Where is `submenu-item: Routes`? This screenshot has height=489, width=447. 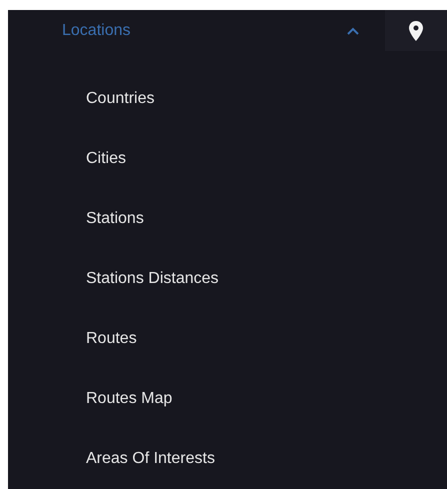 submenu-item: Routes is located at coordinates (200, 339).